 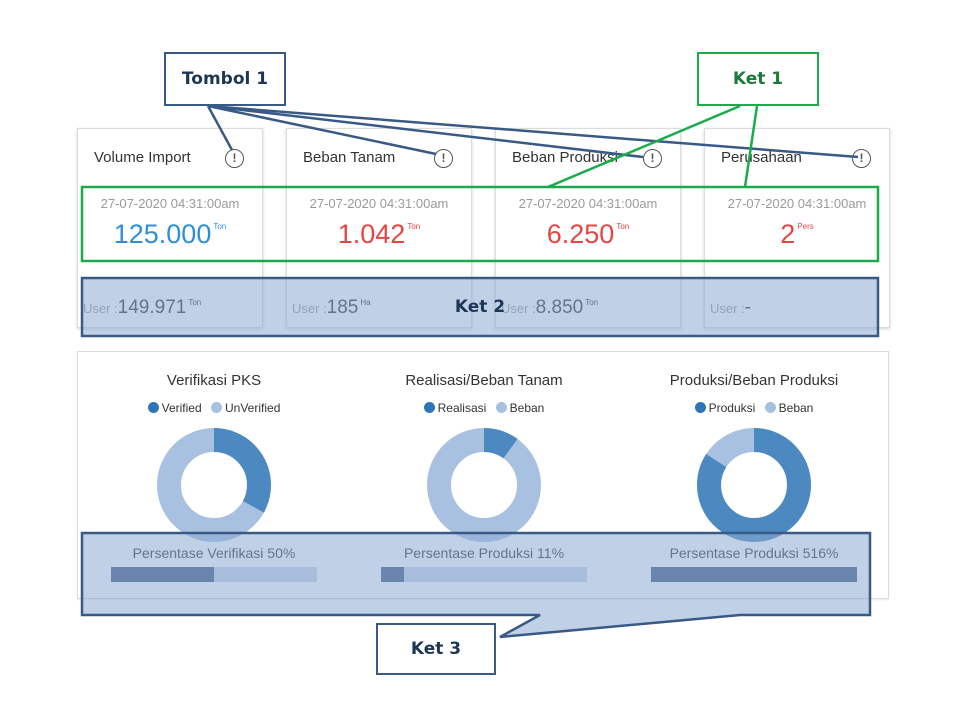 I want to click on card-value-number: 6.250, so click(x=580, y=234).